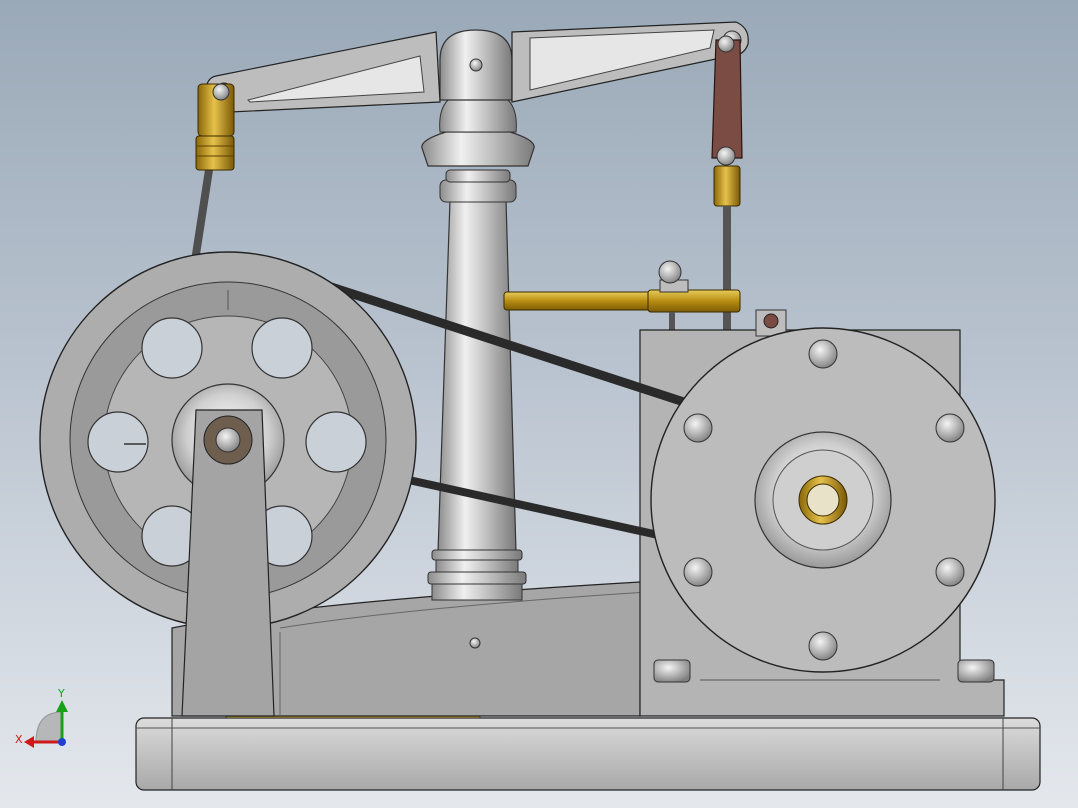 The width and height of the screenshot is (1078, 808). Describe the element at coordinates (672, 671) in the screenshot. I see `hold-down-bolt-left` at that location.